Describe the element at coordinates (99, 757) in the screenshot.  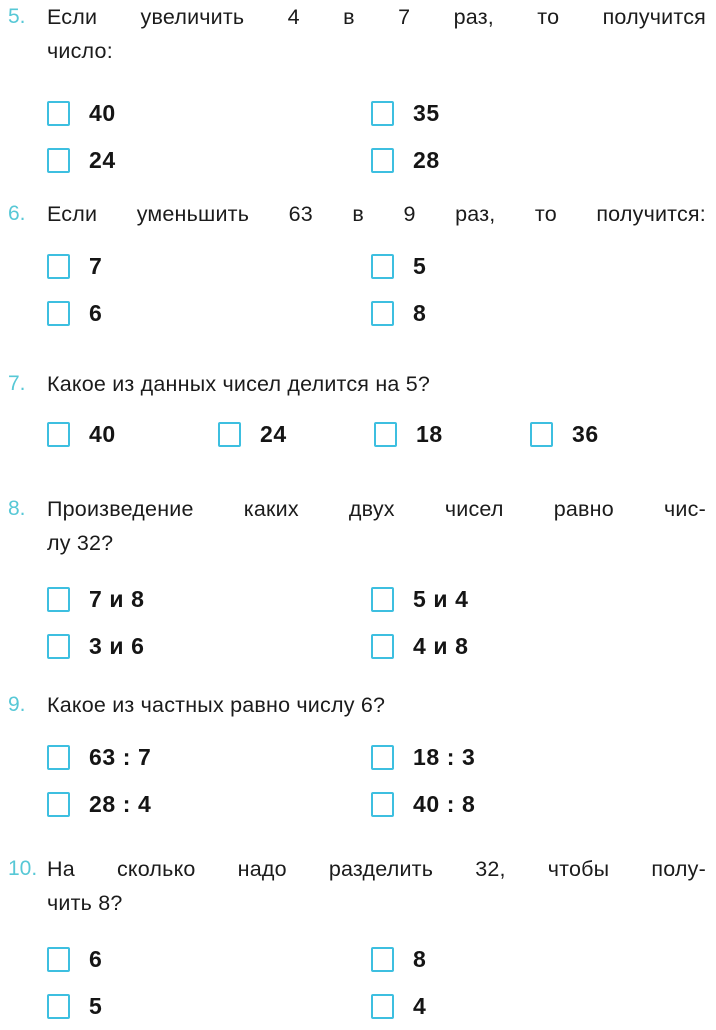
I see `answer-option: 63 : 7` at that location.